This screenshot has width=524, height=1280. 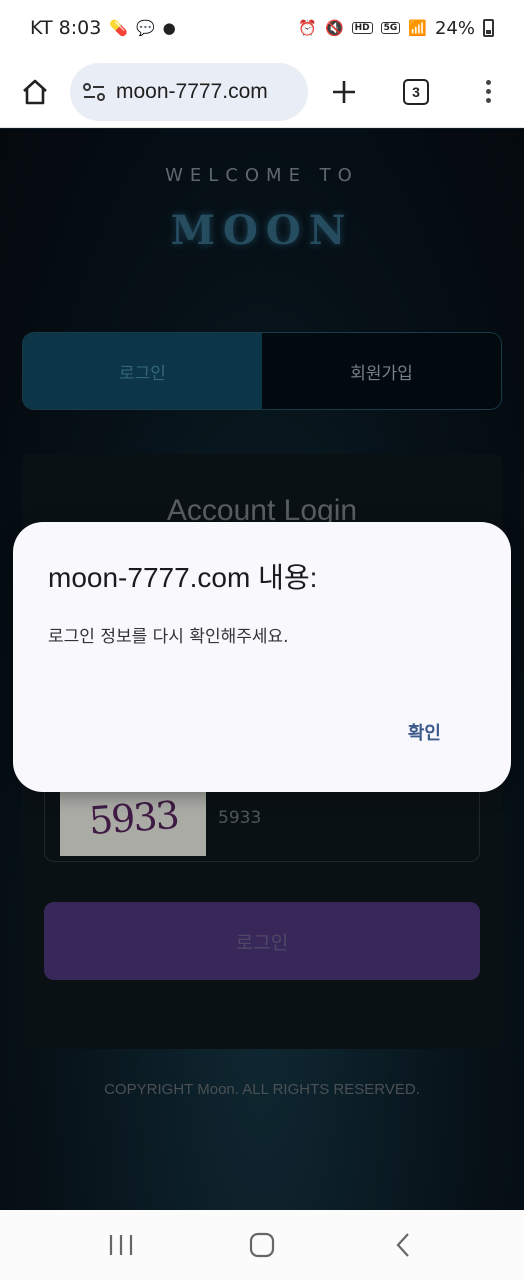 I want to click on more-vert-icon, so click(x=488, y=91).